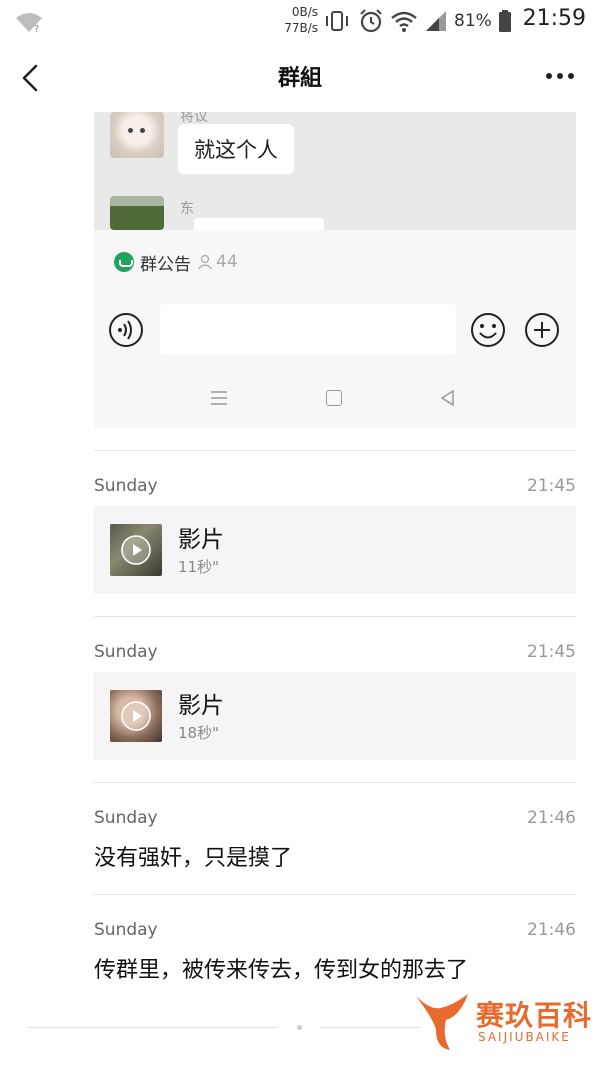  What do you see at coordinates (534, 1015) in the screenshot?
I see `watermark-text: 赛玖百科` at bounding box center [534, 1015].